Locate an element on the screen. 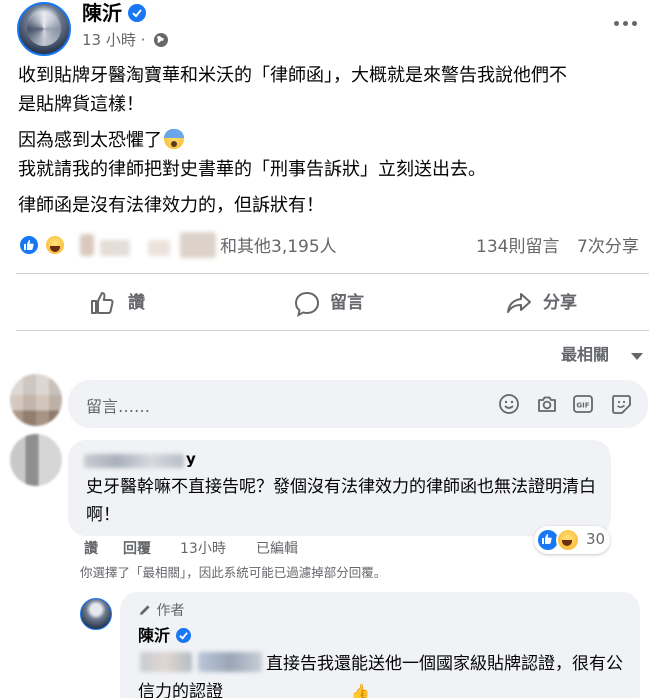  caret-down-icon is located at coordinates (637, 356).